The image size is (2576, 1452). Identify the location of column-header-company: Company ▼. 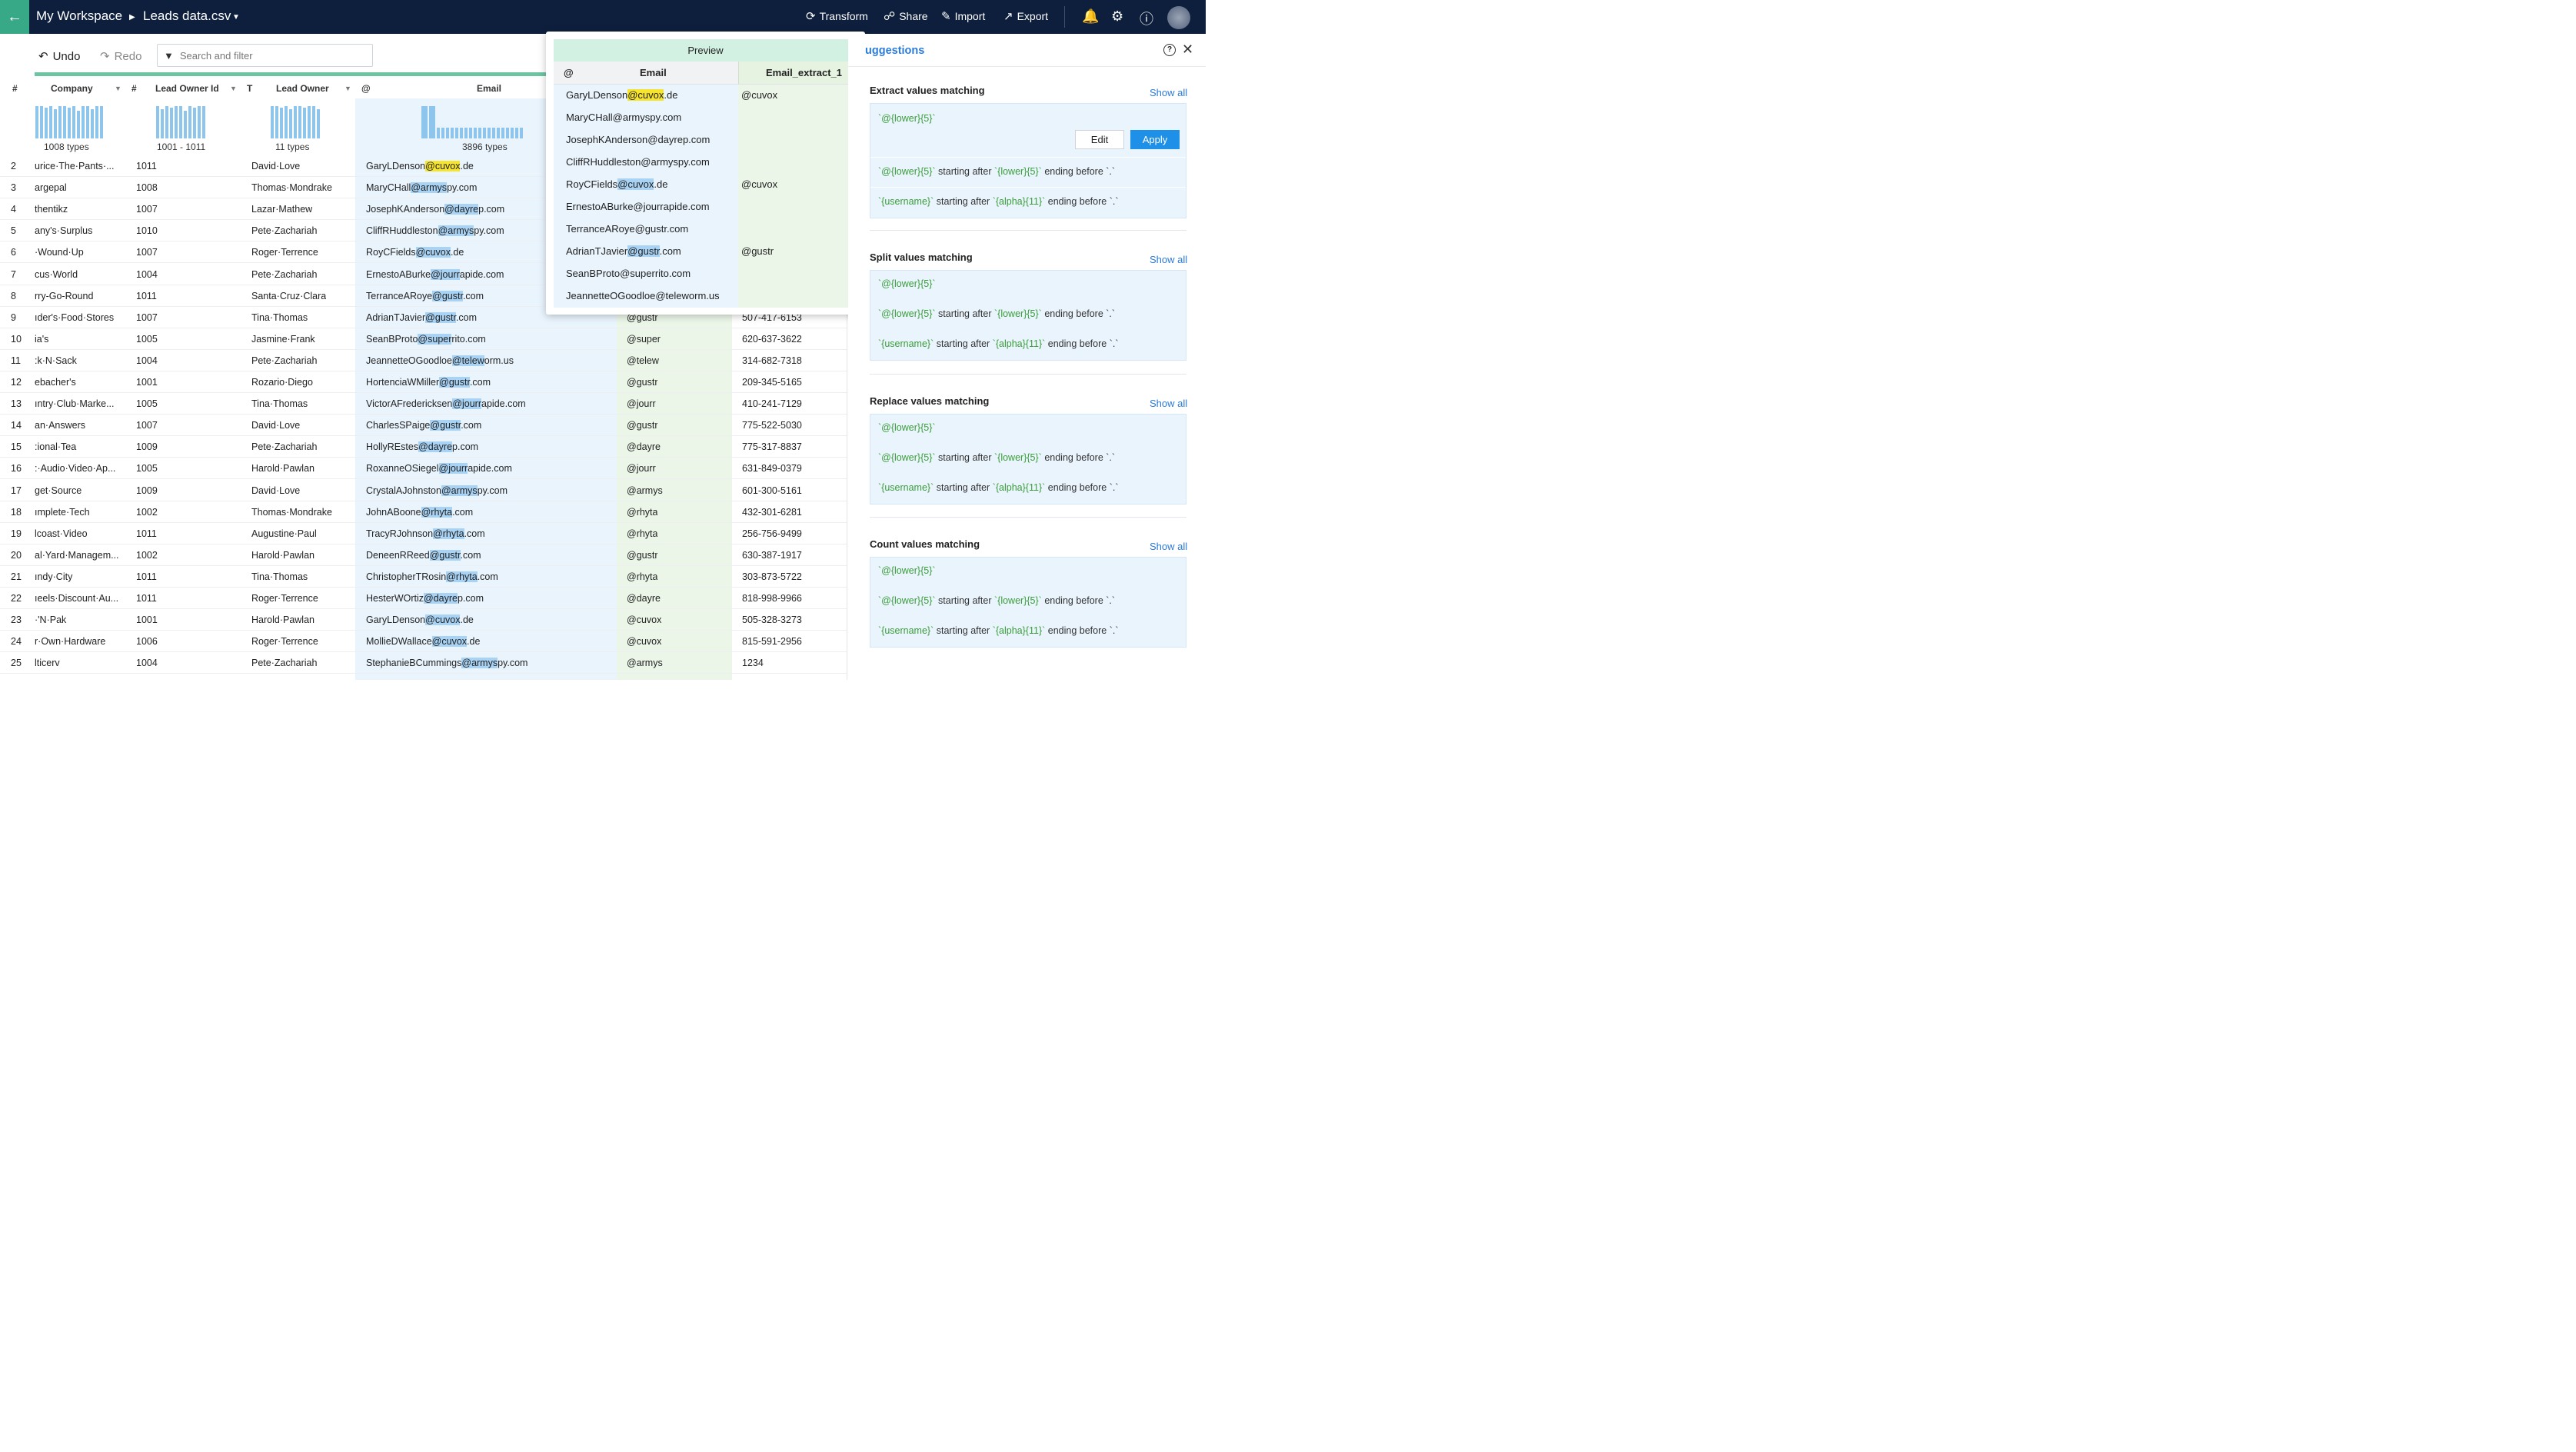
(80, 88).